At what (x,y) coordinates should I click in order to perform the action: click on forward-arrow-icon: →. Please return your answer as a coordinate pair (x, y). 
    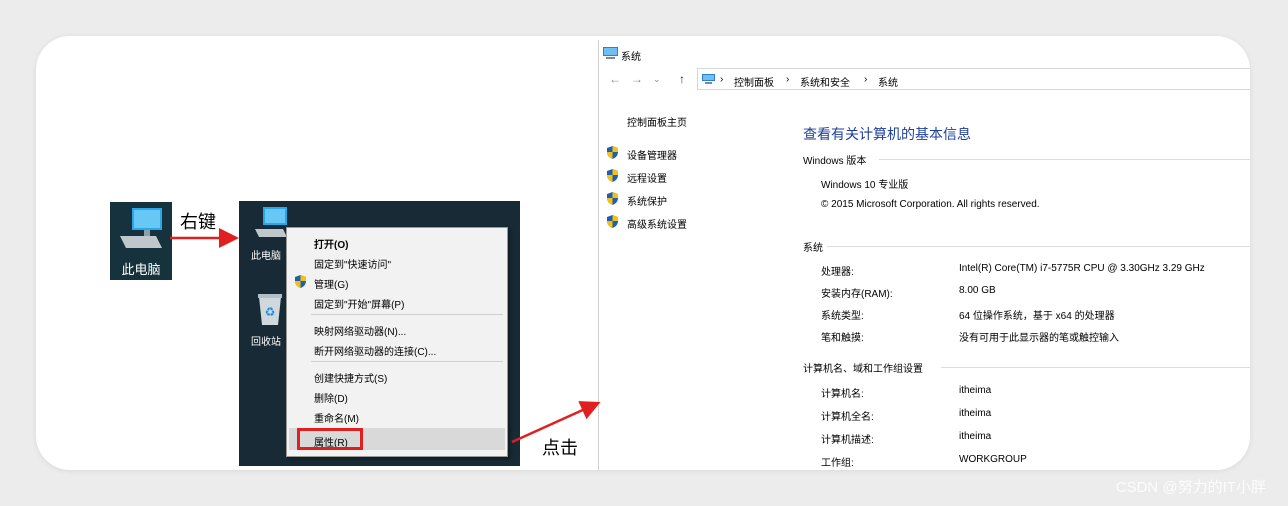
    Looking at the image, I should click on (637, 79).